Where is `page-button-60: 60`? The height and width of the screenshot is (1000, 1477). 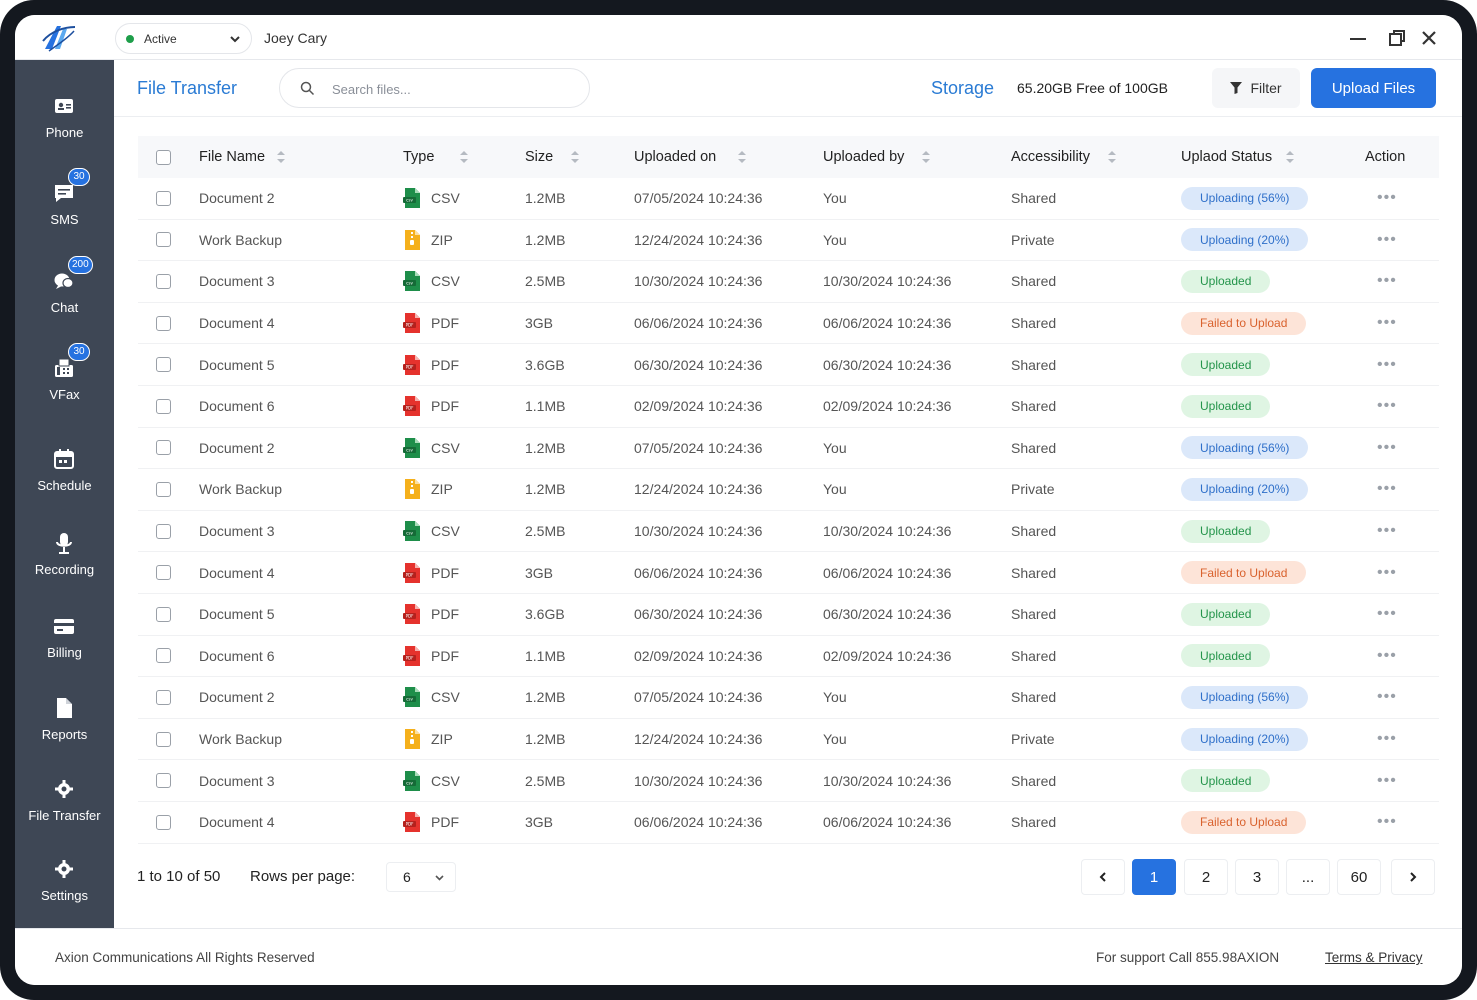
page-button-60: 60 is located at coordinates (1359, 877).